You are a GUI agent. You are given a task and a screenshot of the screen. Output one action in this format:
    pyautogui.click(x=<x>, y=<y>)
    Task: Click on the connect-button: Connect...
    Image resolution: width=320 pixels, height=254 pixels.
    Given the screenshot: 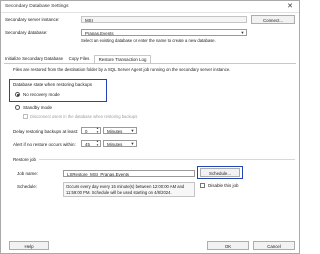 What is the action you would take?
    pyautogui.click(x=273, y=19)
    